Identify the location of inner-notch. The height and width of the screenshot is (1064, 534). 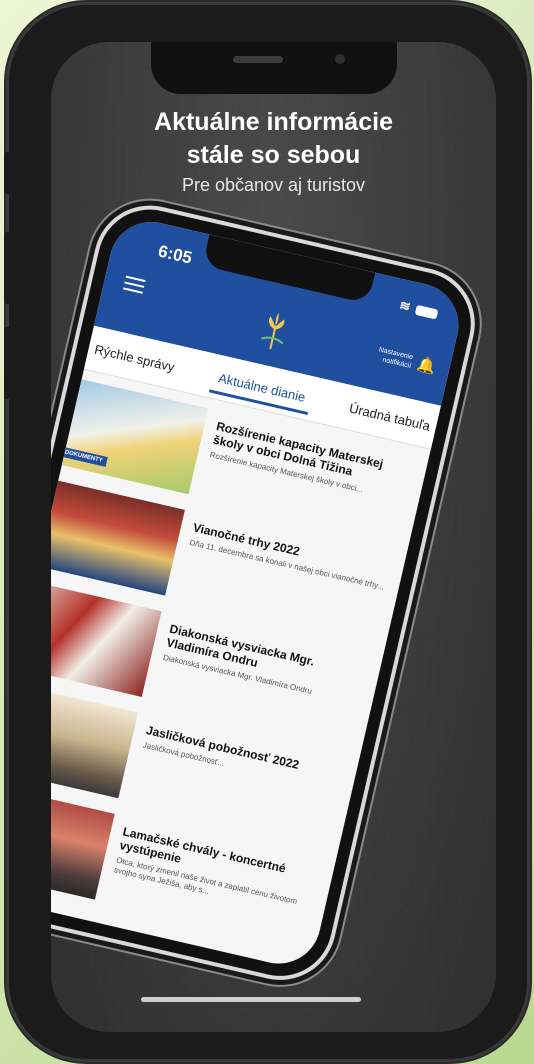
(289, 269).